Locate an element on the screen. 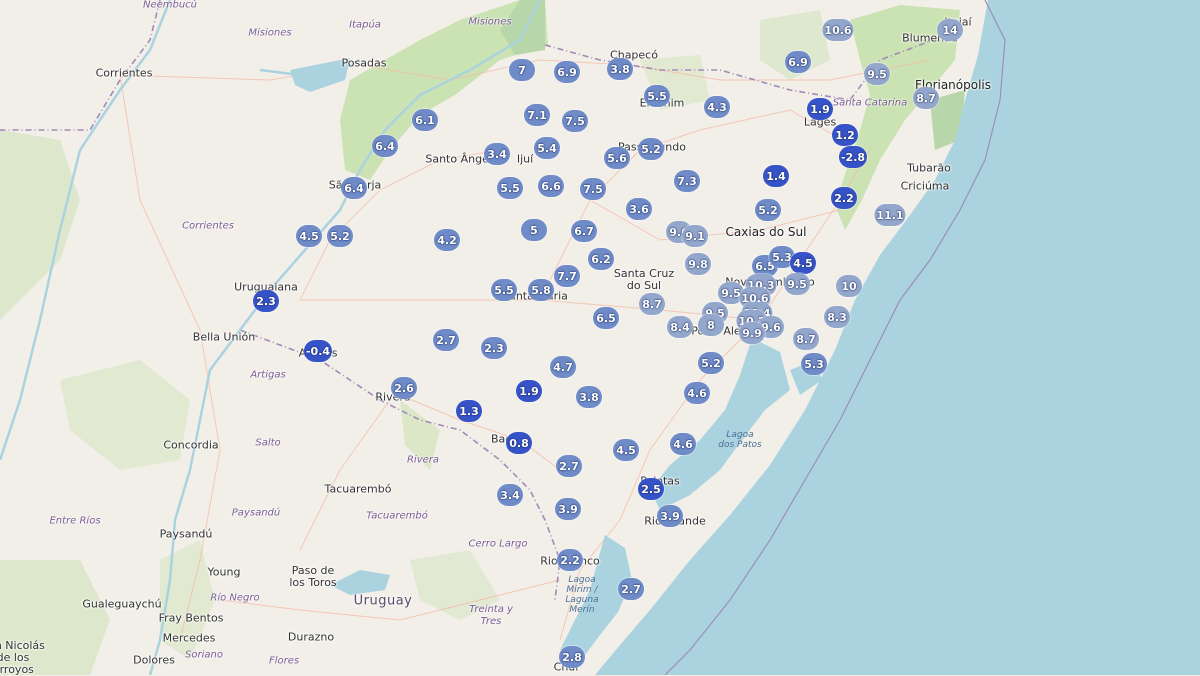  station-temperature-marker: 9.8 is located at coordinates (698, 264).